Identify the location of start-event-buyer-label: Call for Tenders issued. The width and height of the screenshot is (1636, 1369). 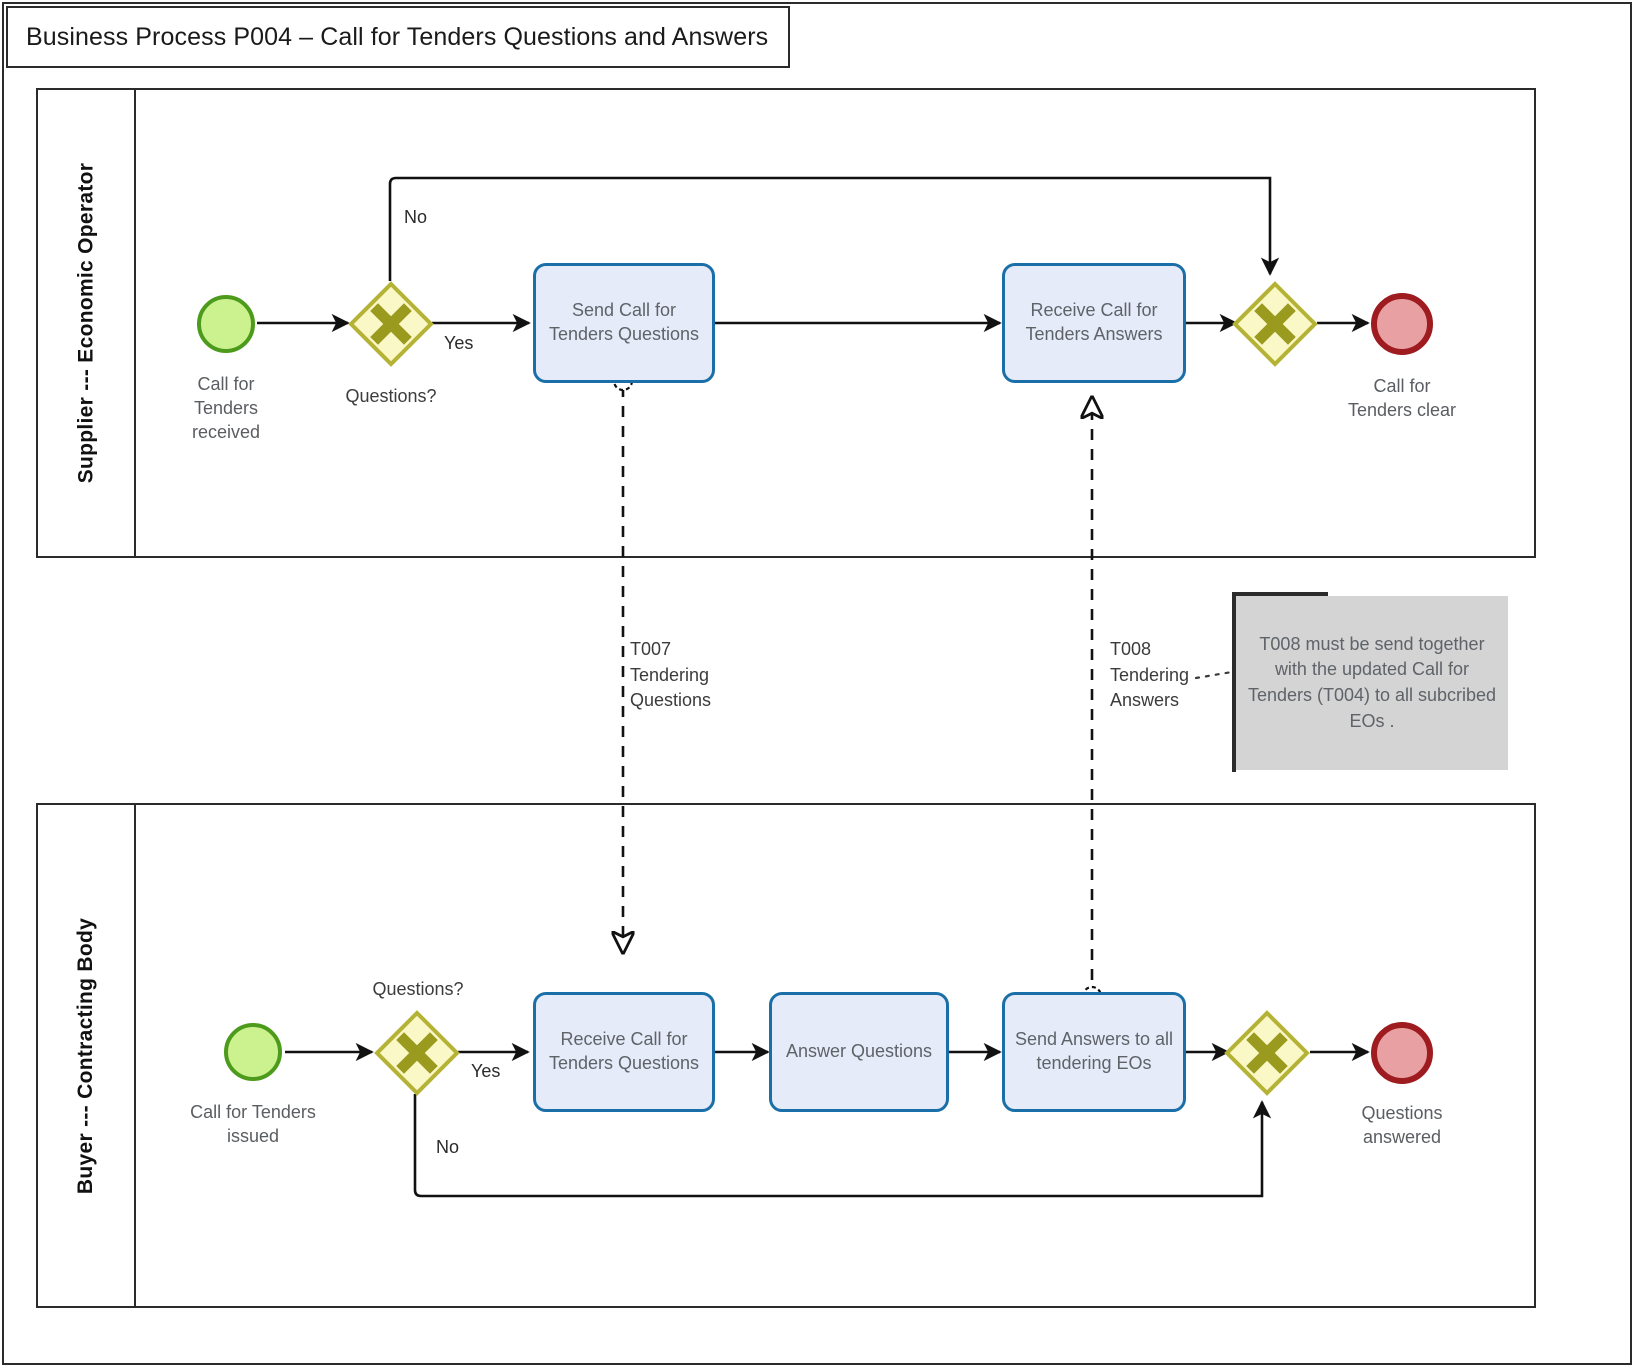
(253, 1124).